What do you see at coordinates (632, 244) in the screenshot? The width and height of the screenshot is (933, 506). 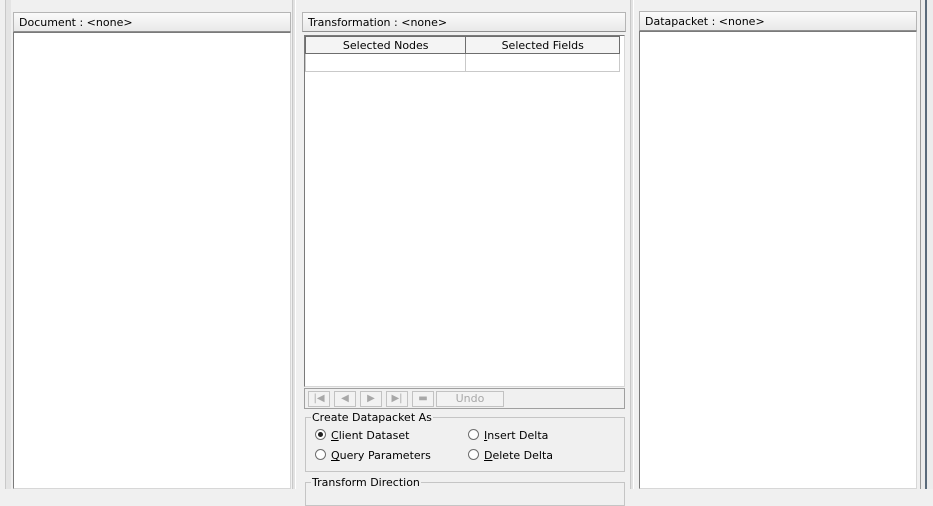 I see `splitter-right` at bounding box center [632, 244].